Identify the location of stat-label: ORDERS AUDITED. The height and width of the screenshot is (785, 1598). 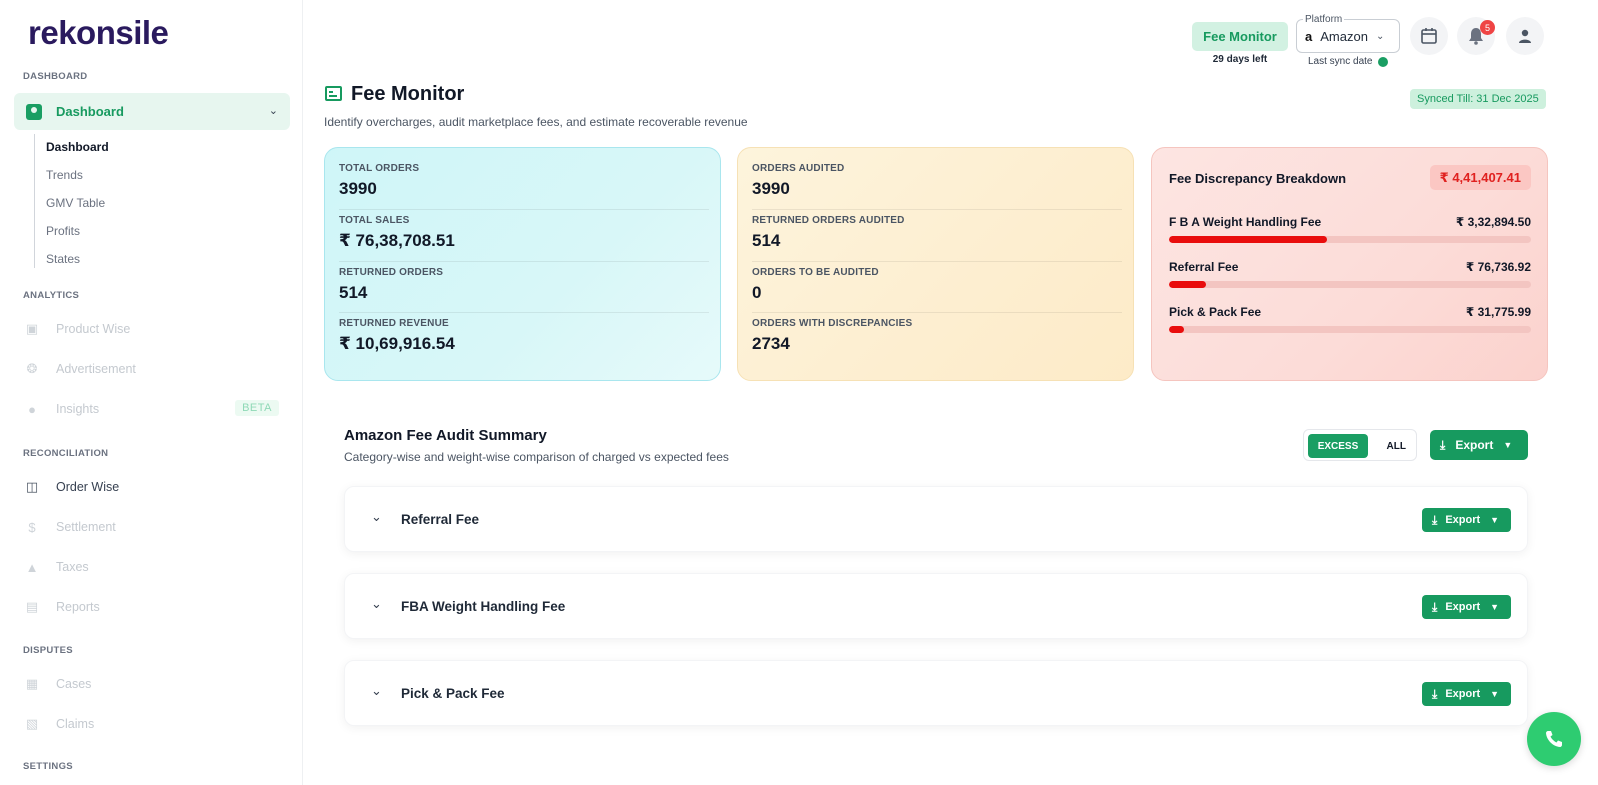
(798, 168).